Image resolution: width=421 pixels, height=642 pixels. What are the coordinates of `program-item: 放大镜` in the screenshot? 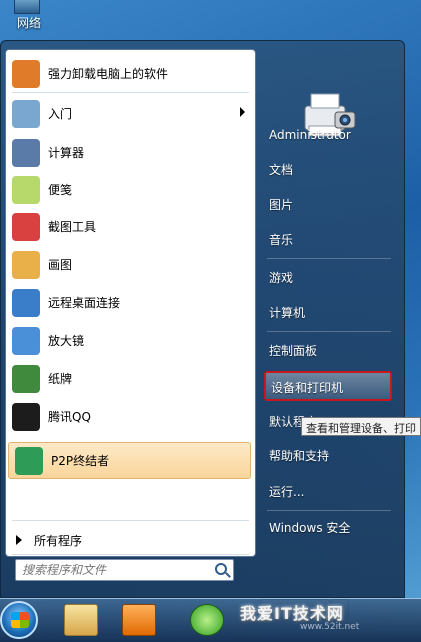 It's located at (130, 340).